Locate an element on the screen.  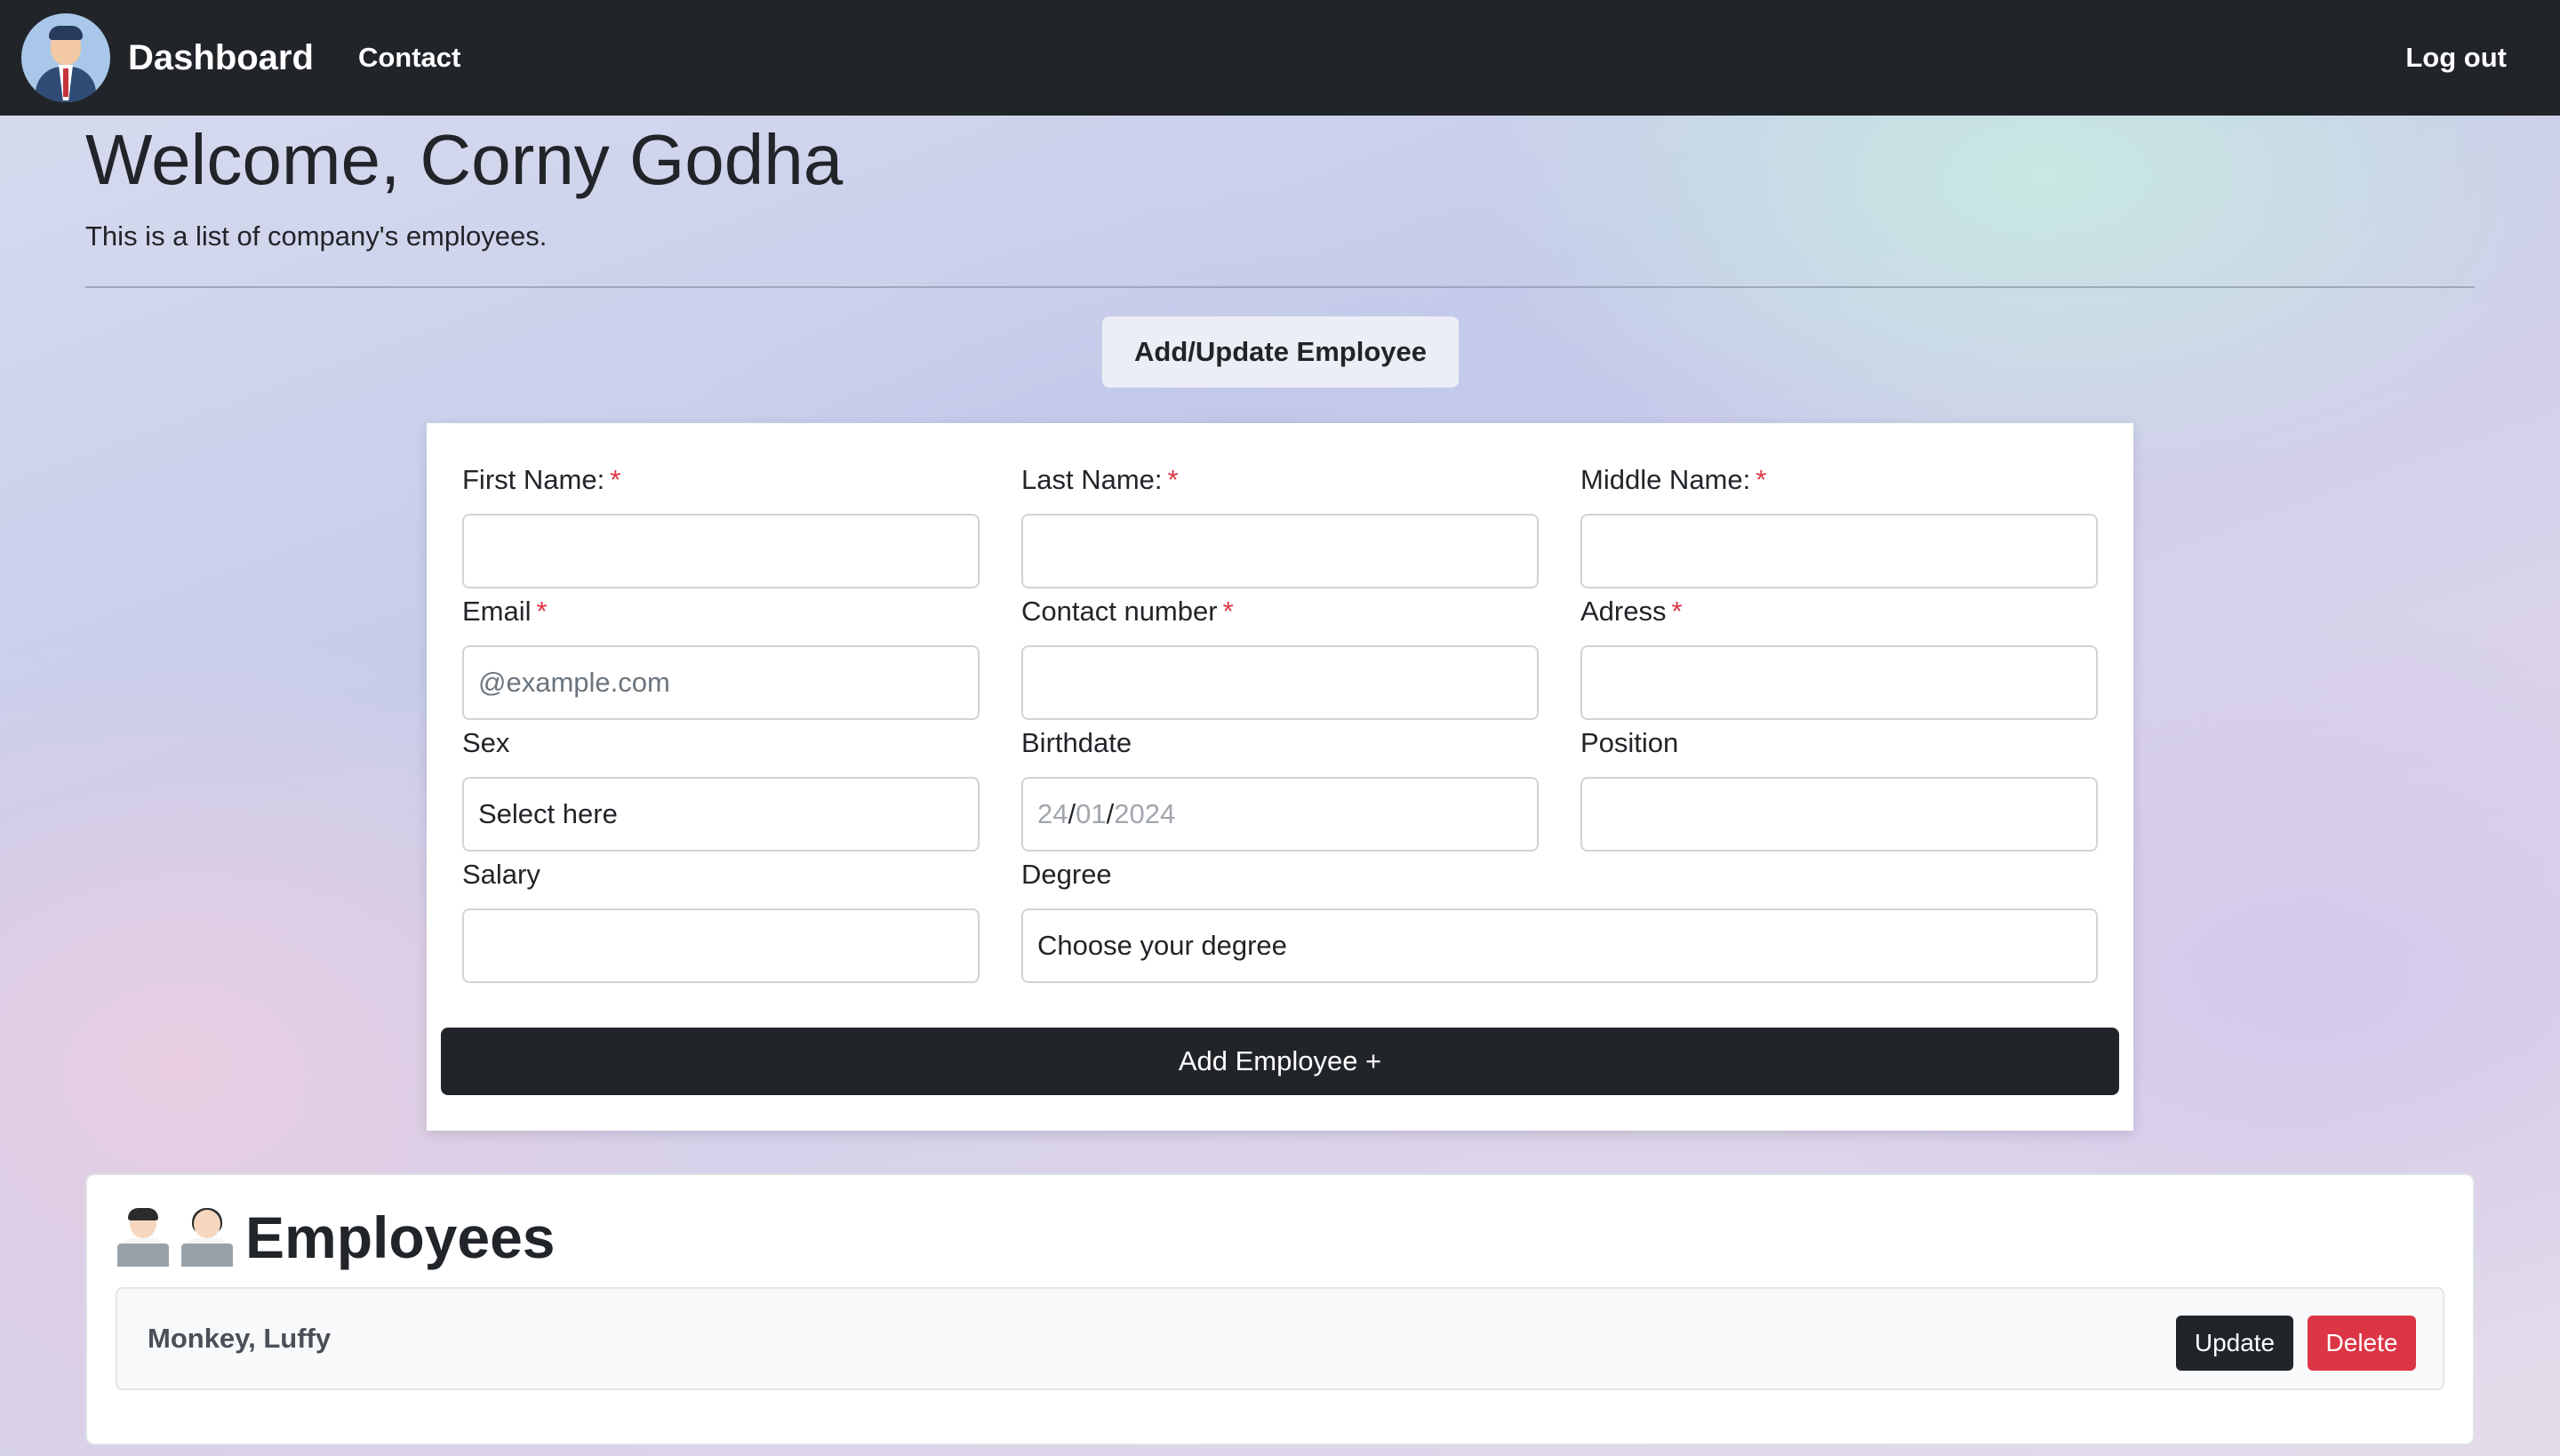
salary-field: Salary is located at coordinates (721, 921).